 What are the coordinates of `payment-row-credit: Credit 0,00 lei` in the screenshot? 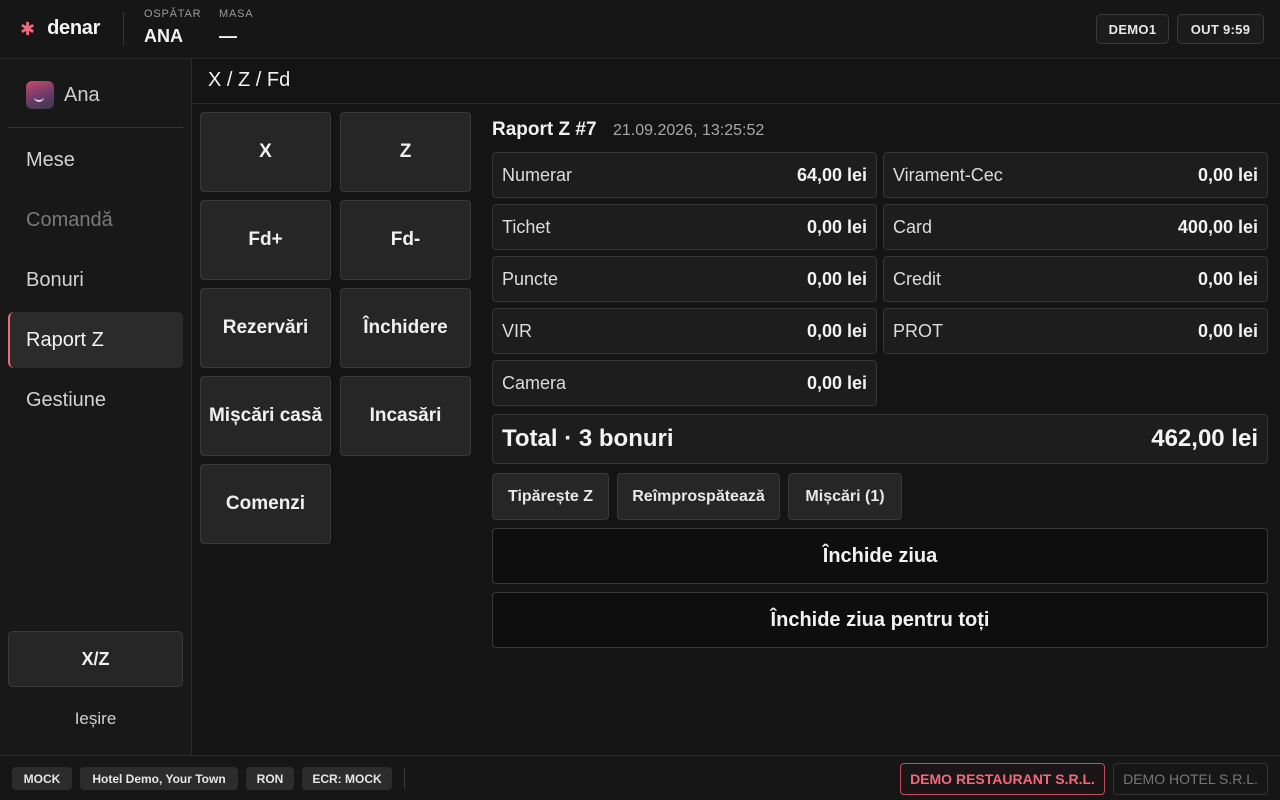 It's located at (1075, 279).